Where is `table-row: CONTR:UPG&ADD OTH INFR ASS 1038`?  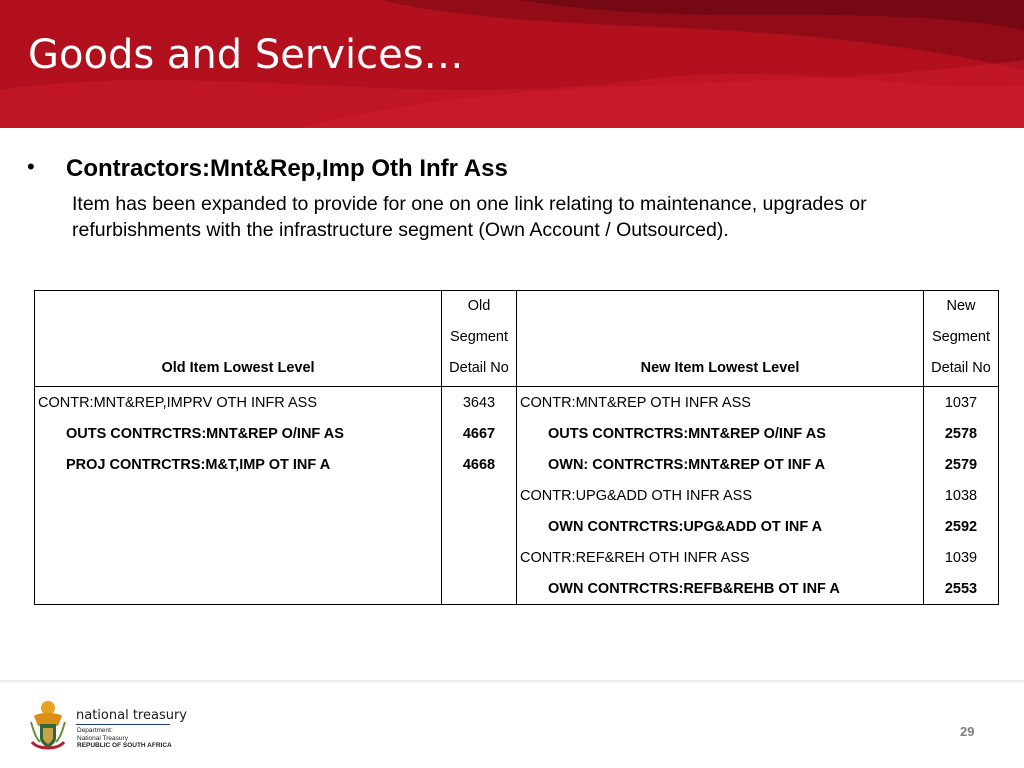
table-row: CONTR:UPG&ADD OTH INFR ASS 1038 is located at coordinates (516, 495).